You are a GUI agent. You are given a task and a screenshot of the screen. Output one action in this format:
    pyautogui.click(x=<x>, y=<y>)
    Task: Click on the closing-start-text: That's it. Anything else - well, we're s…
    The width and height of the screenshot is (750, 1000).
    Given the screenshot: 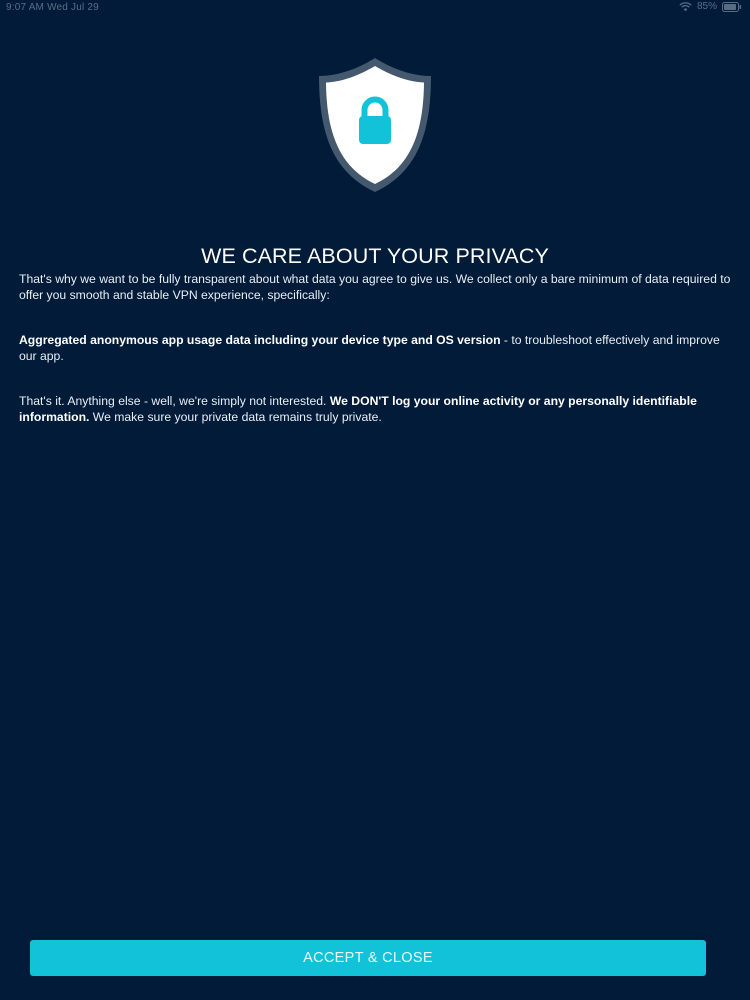 What is the action you would take?
    pyautogui.click(x=174, y=401)
    